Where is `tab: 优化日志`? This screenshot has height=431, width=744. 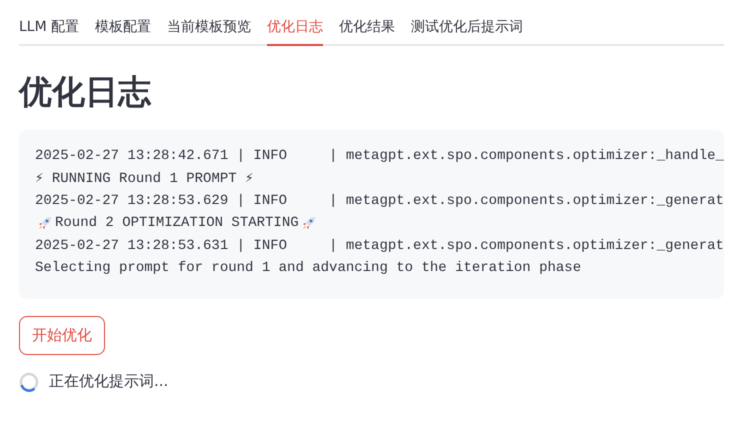 tab: 优化日志 is located at coordinates (295, 30).